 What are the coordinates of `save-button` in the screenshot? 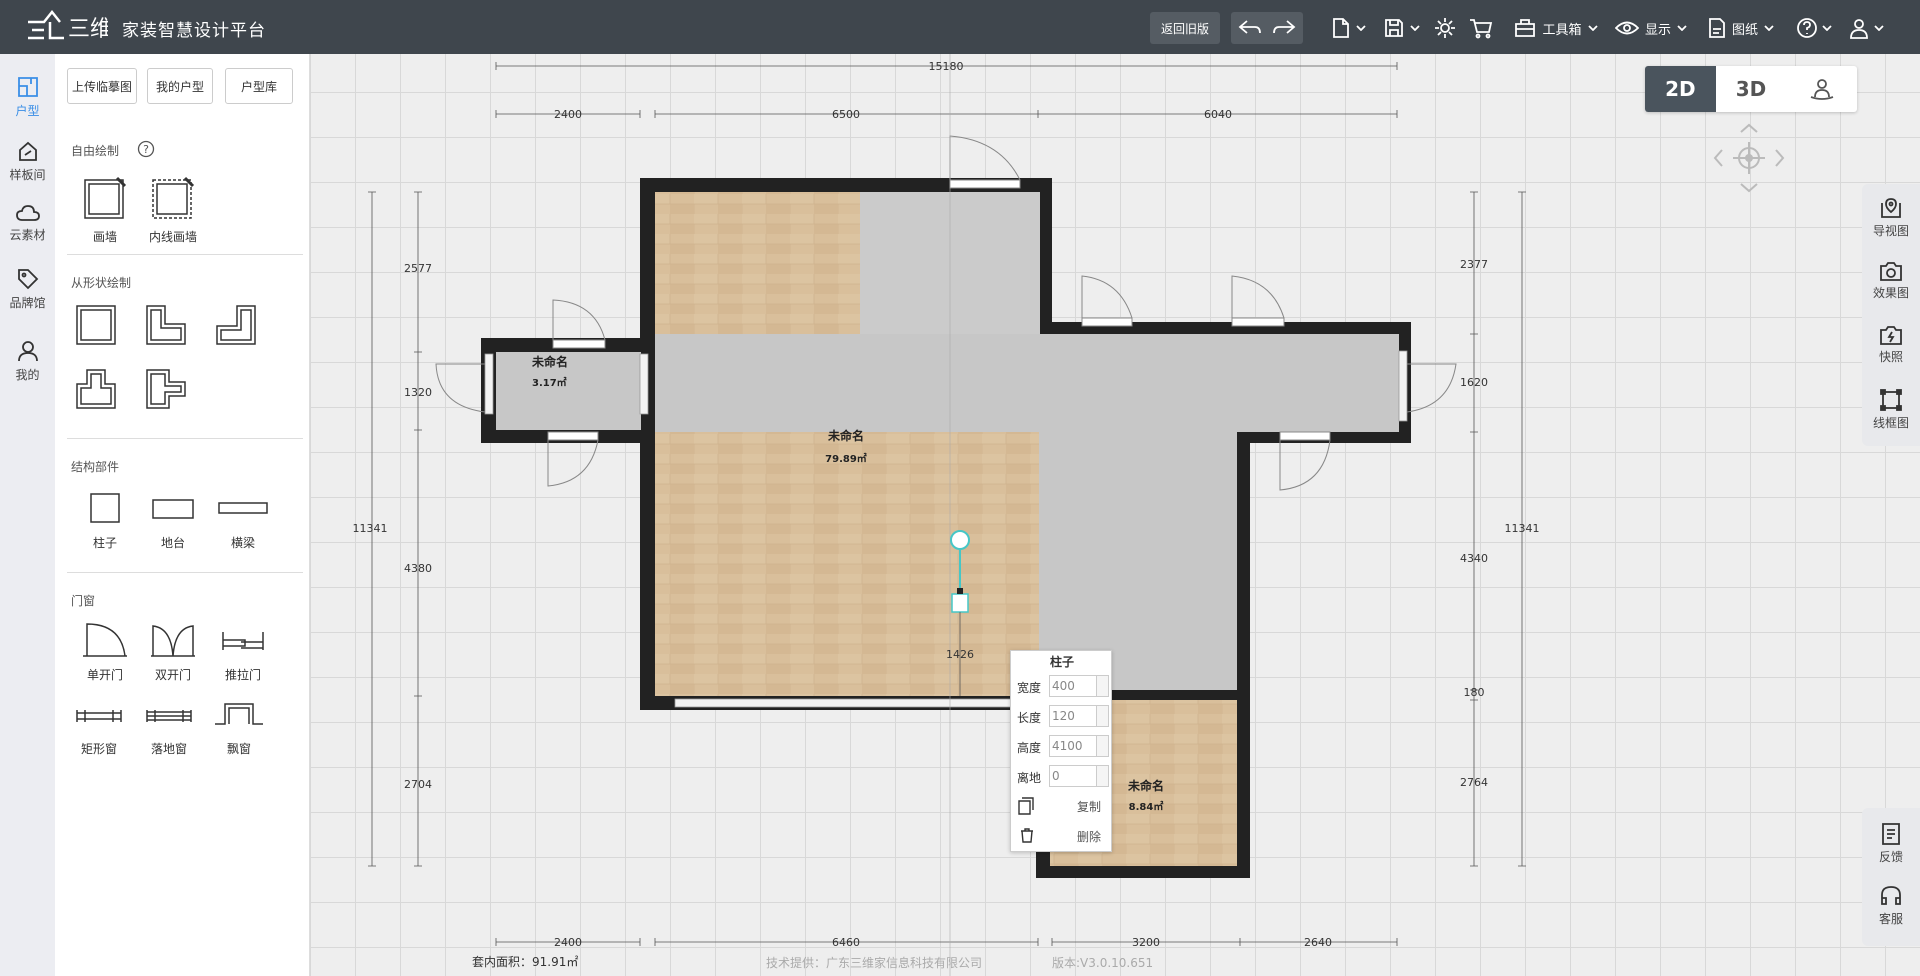 It's located at (1402, 28).